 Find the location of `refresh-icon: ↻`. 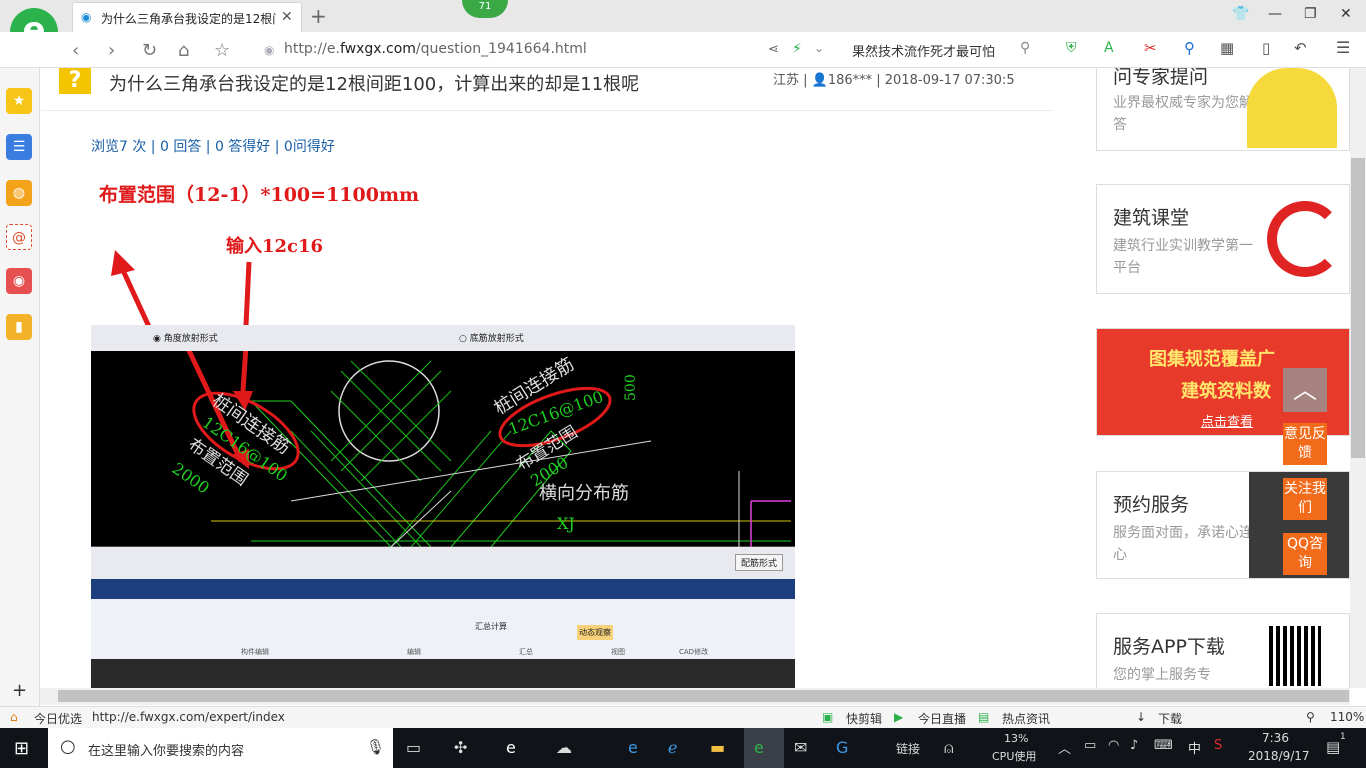

refresh-icon: ↻ is located at coordinates (149, 50).